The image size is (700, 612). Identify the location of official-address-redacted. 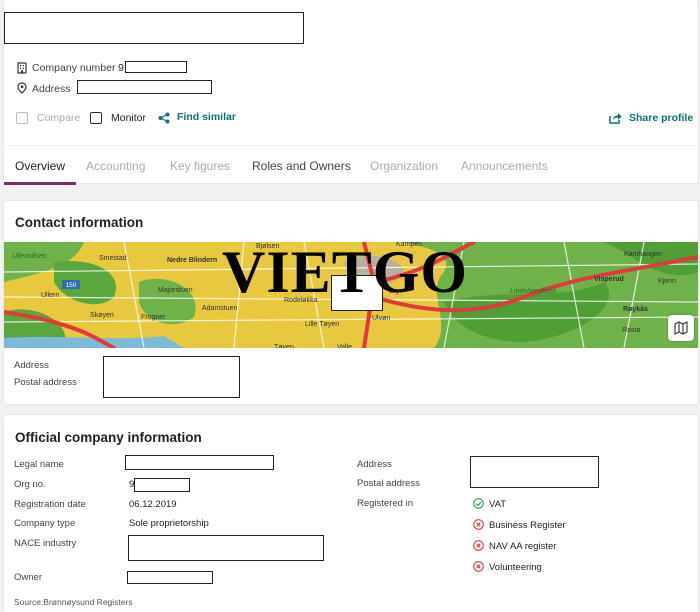
(534, 472).